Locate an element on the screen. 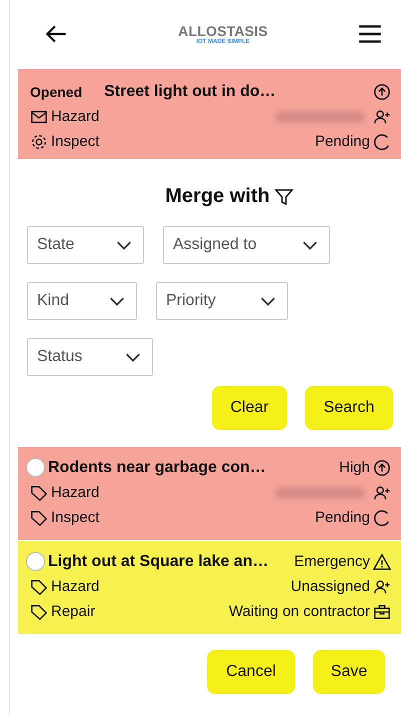 The height and width of the screenshot is (715, 401). filter-dropdown: Status is located at coordinates (90, 357).